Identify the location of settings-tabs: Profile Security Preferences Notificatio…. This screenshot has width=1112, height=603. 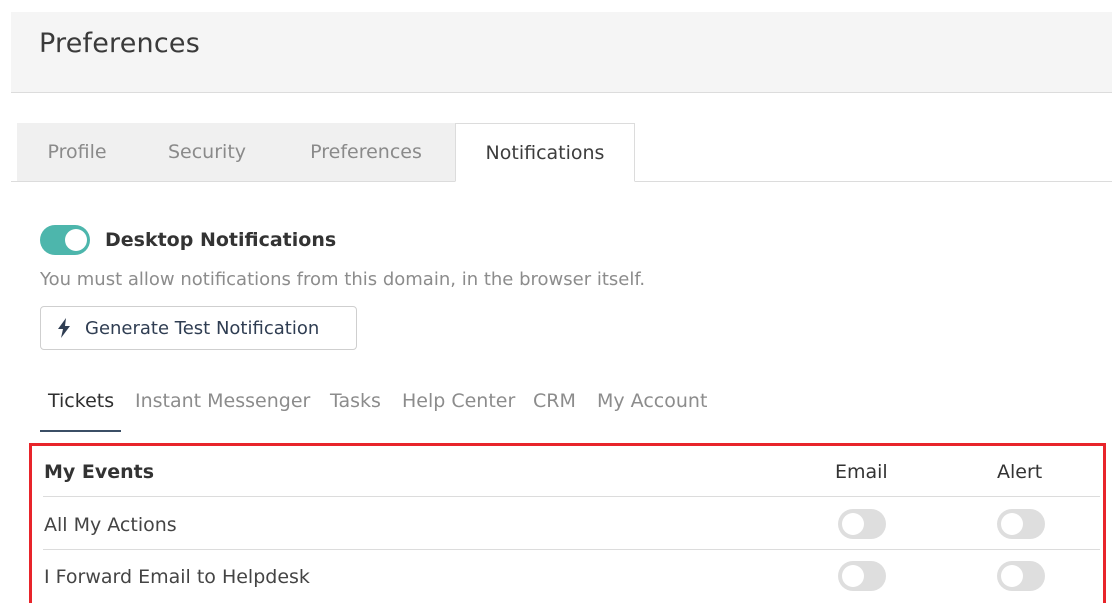
(561, 152).